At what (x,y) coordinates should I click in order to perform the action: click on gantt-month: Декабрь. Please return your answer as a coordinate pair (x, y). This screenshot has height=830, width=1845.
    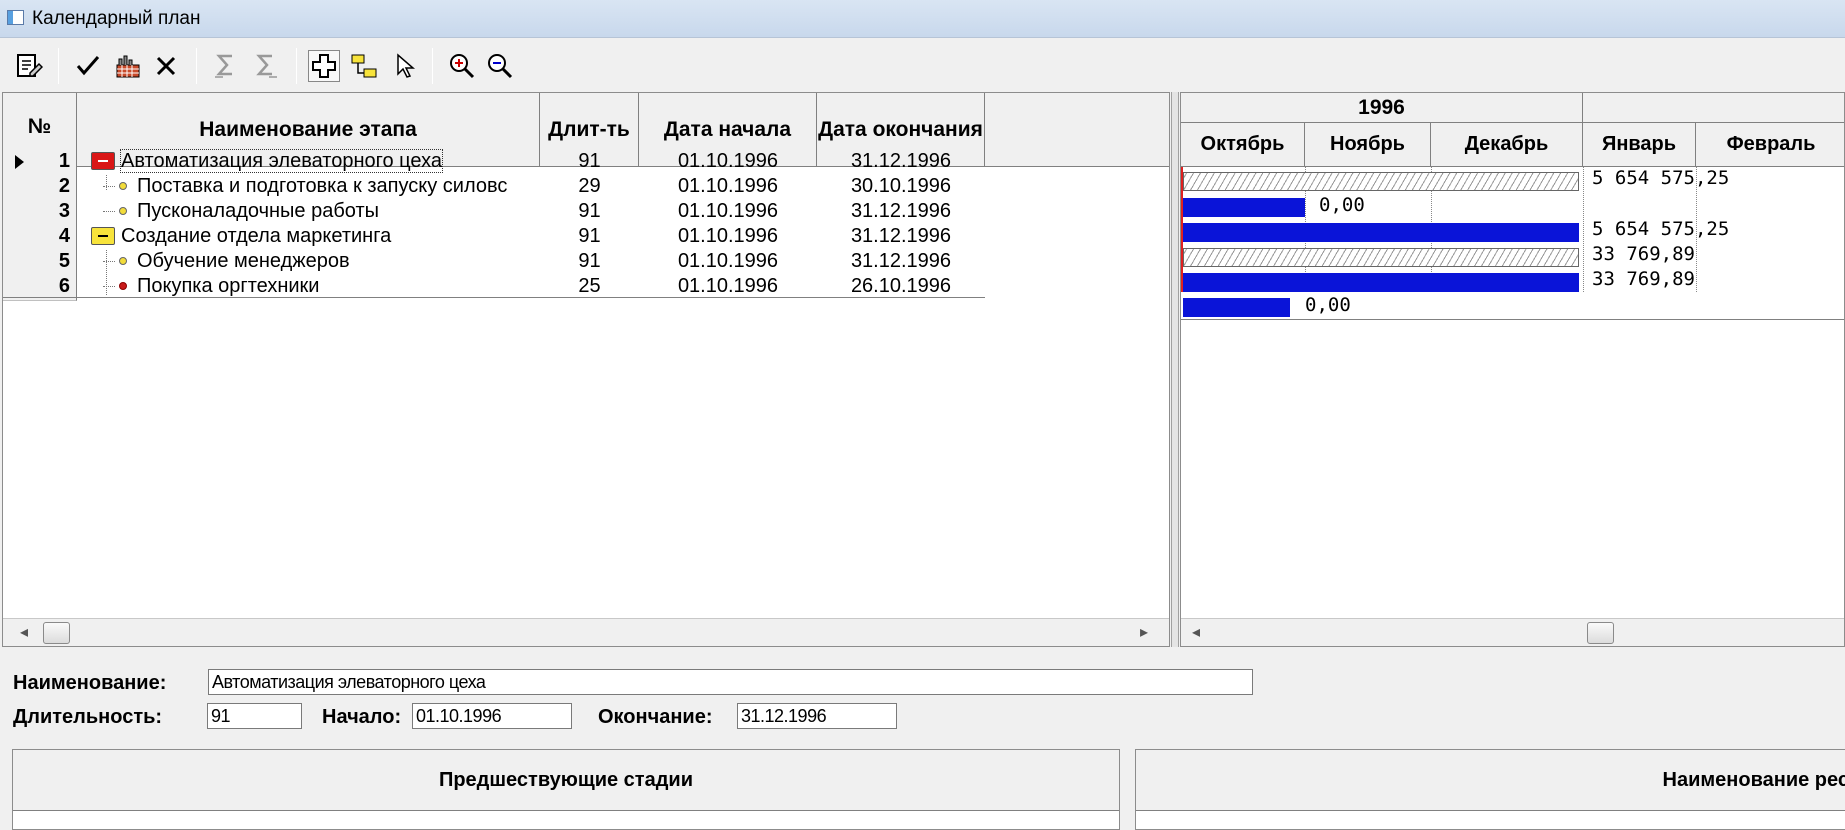
    Looking at the image, I should click on (1507, 144).